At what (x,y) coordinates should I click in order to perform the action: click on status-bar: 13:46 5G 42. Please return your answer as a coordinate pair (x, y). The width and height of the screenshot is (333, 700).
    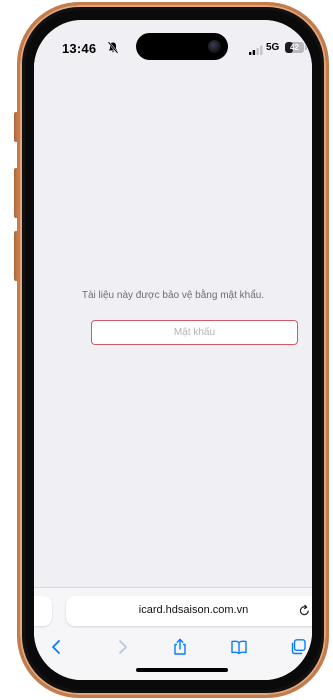
    Looking at the image, I should click on (173, 46).